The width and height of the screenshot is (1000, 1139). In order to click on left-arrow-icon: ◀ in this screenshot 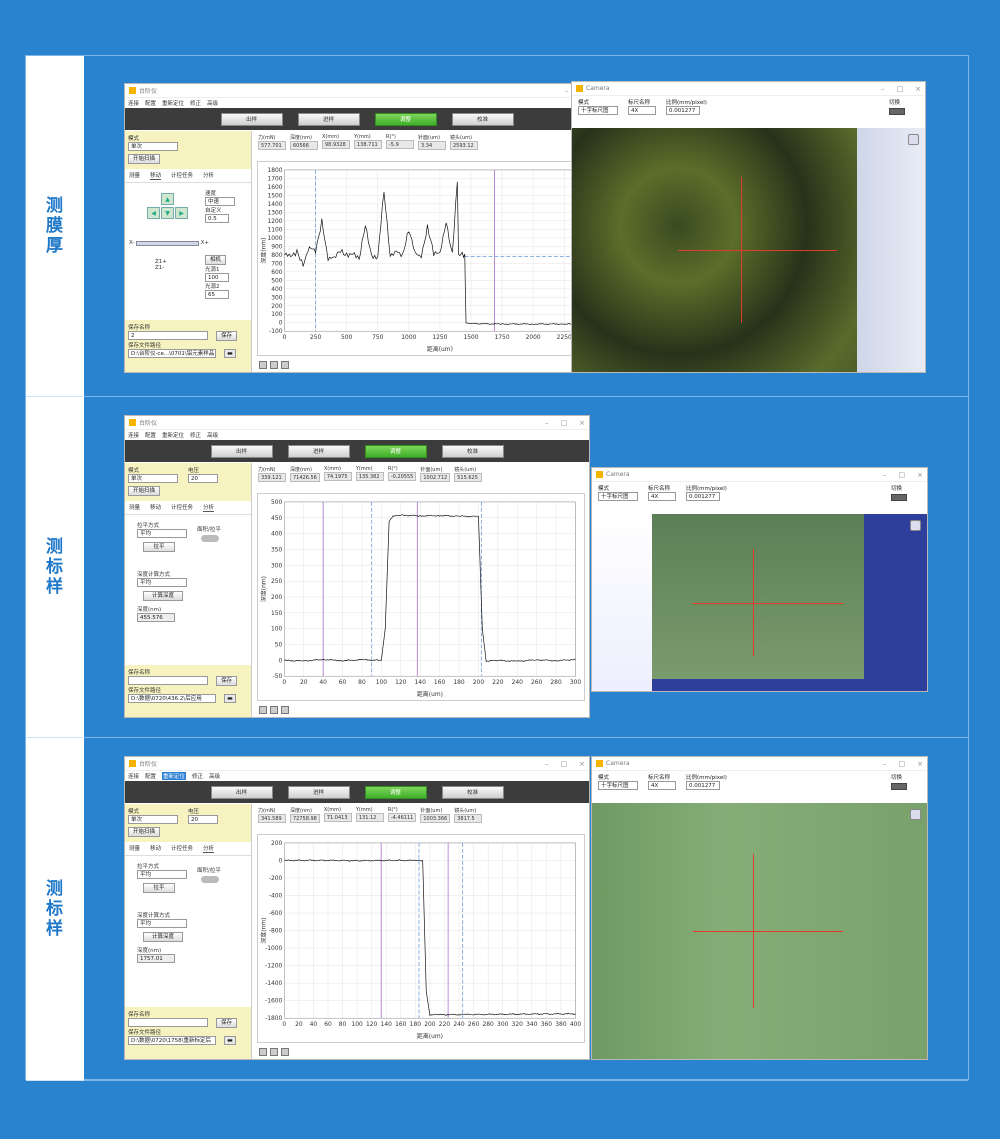, I will do `click(153, 213)`.